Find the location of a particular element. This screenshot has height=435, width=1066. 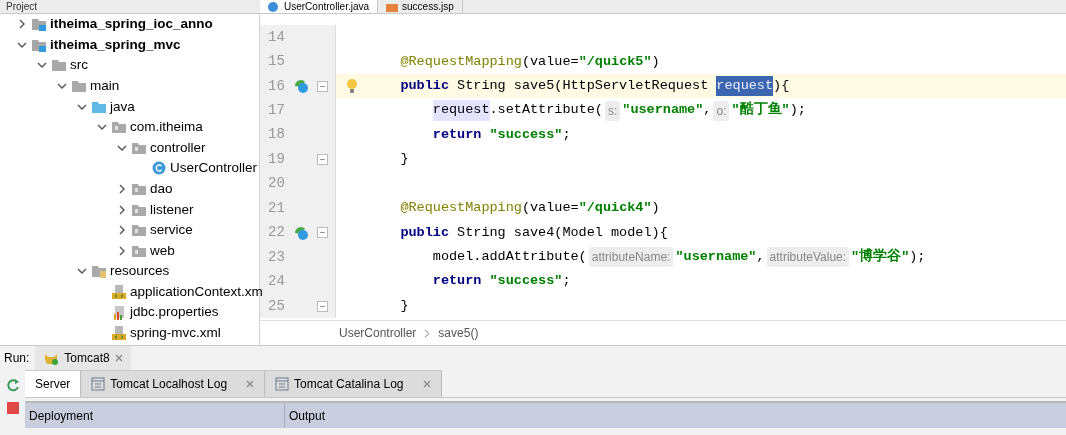

tree-item: java is located at coordinates (67, 106).